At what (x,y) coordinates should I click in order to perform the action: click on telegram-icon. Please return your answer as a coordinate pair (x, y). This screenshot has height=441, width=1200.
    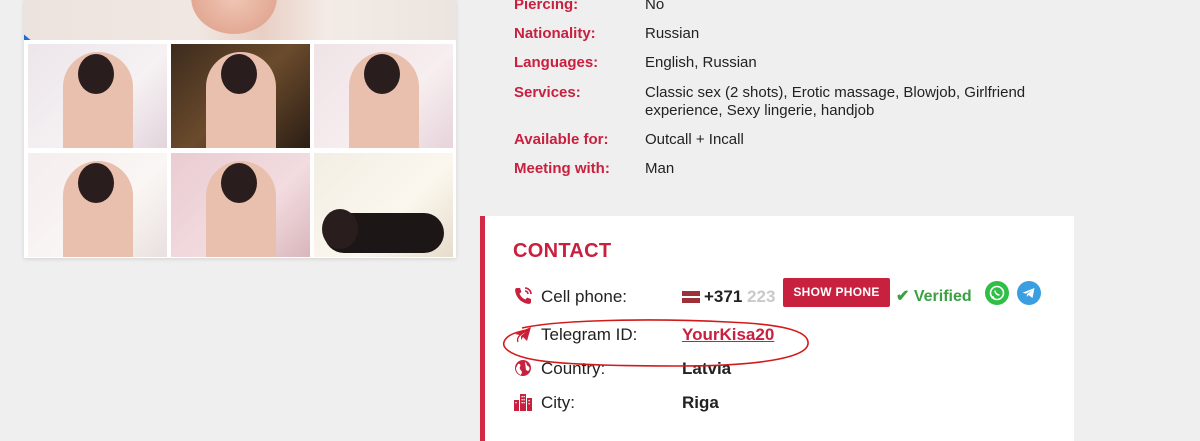
    Looking at the image, I should click on (1029, 293).